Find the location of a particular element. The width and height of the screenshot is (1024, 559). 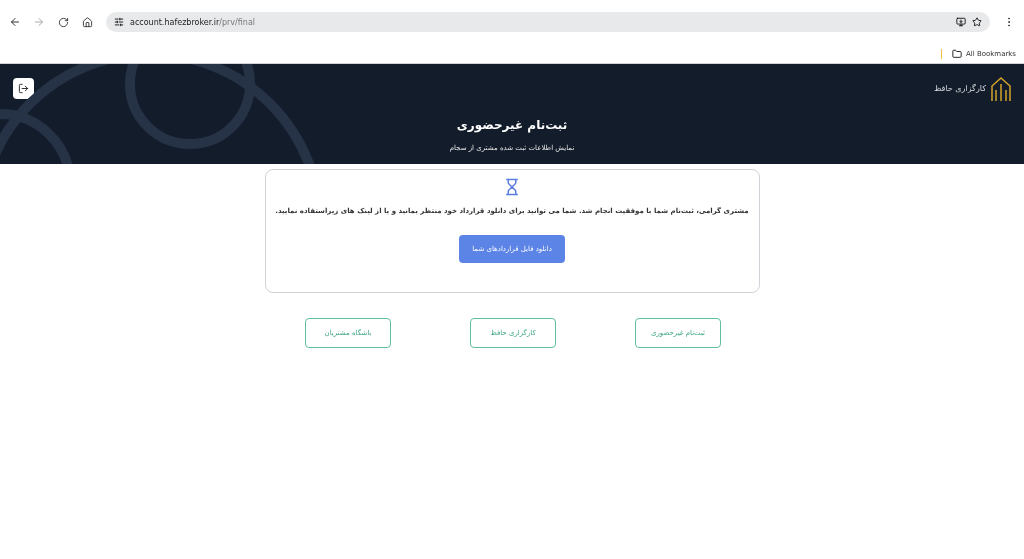

page-title: ثبت‌نام غیرحضوری is located at coordinates (512, 125).